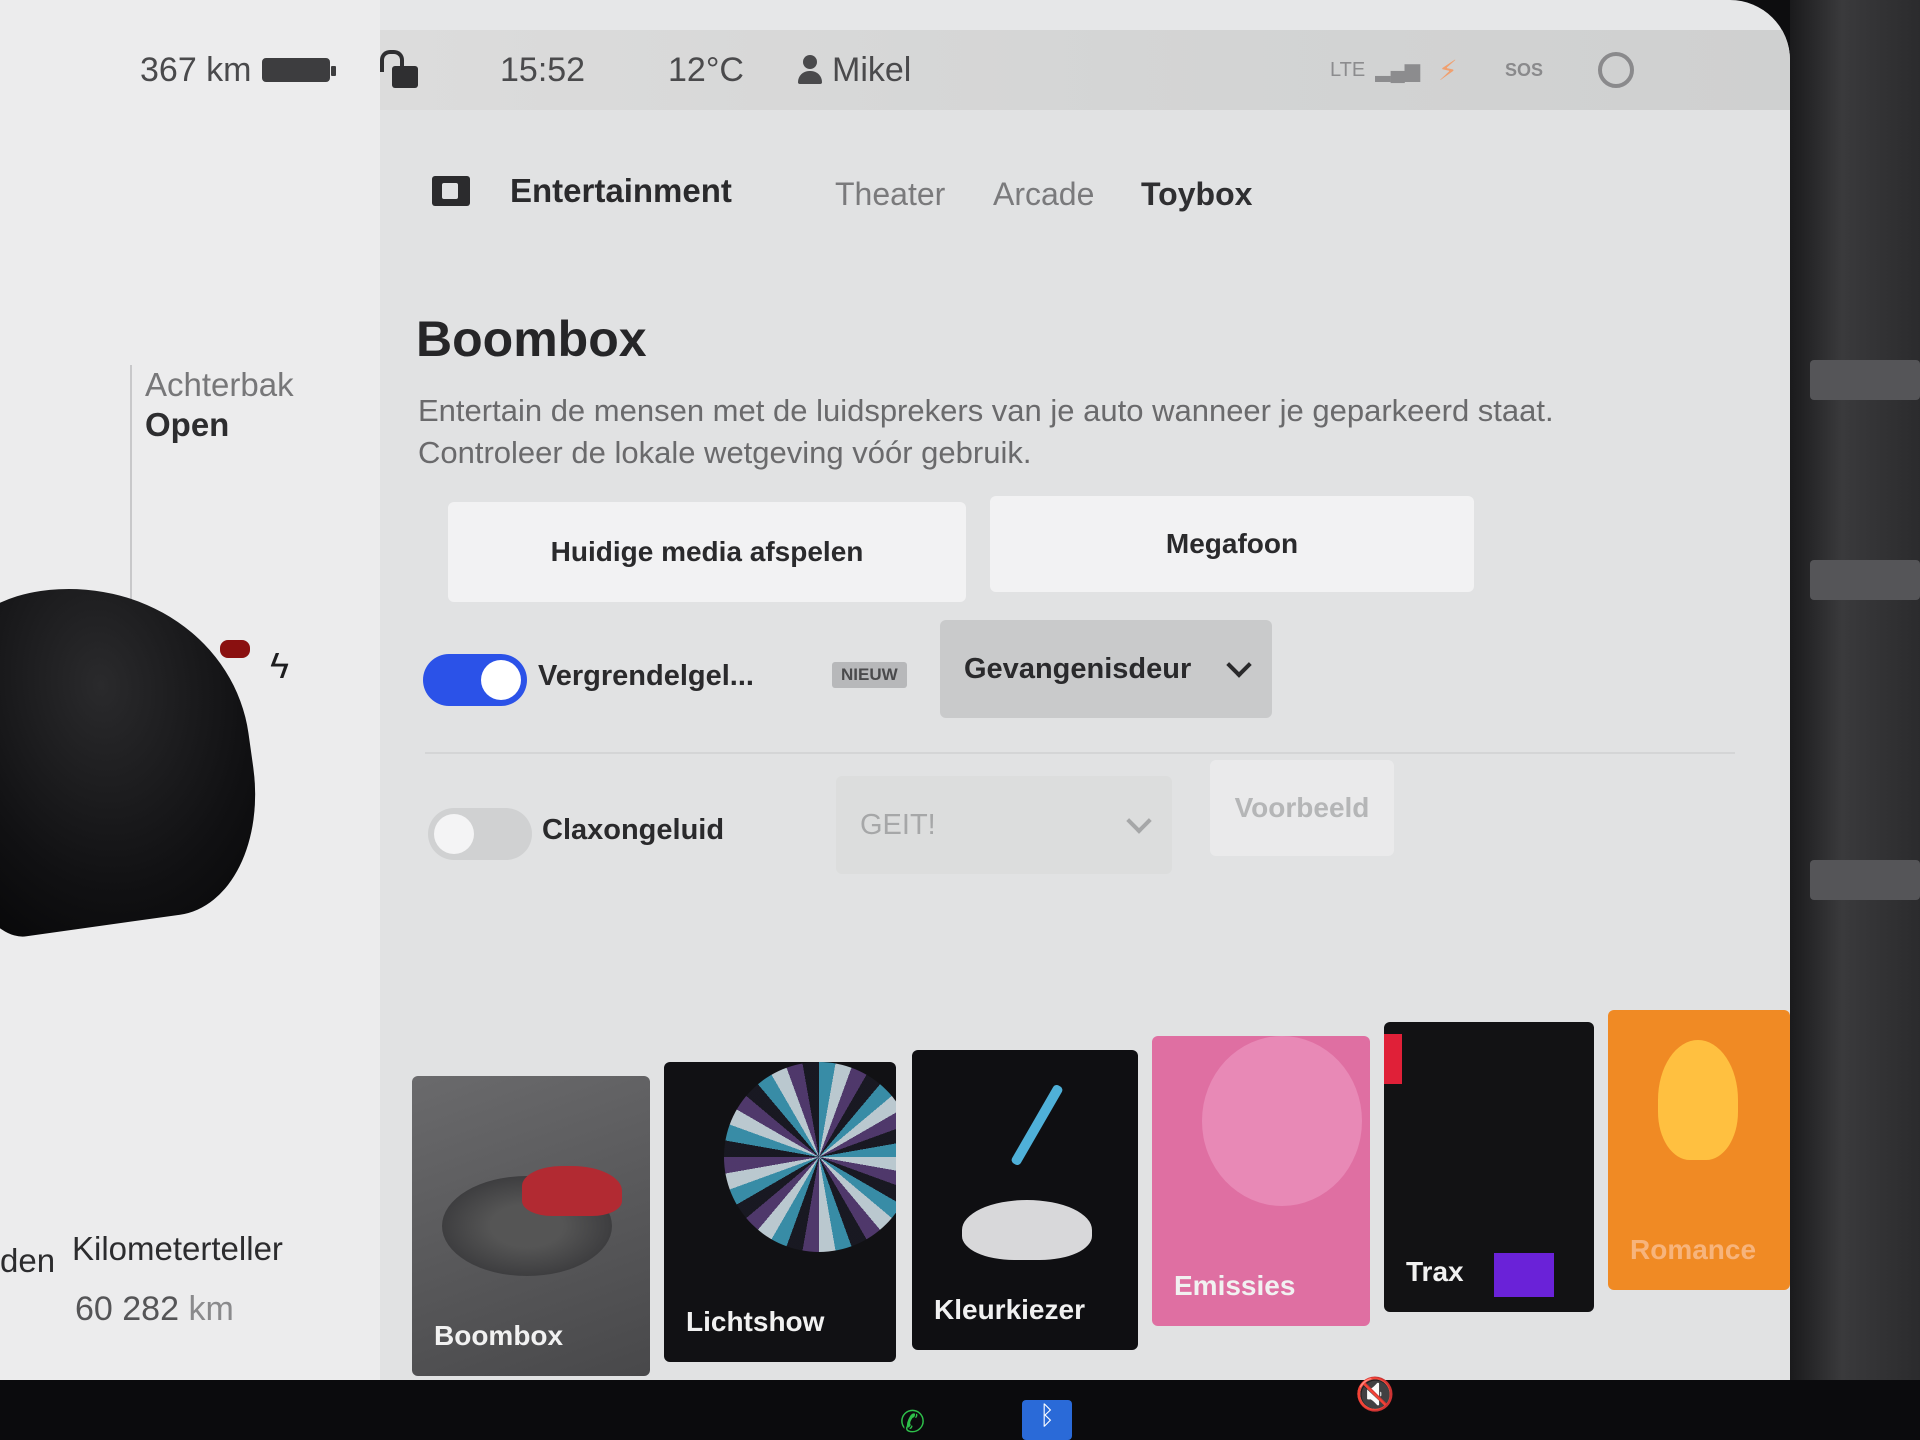 The image size is (1920, 1440). Describe the element at coordinates (1047, 1420) in the screenshot. I see `bluetooth-icon: ᛒ` at that location.